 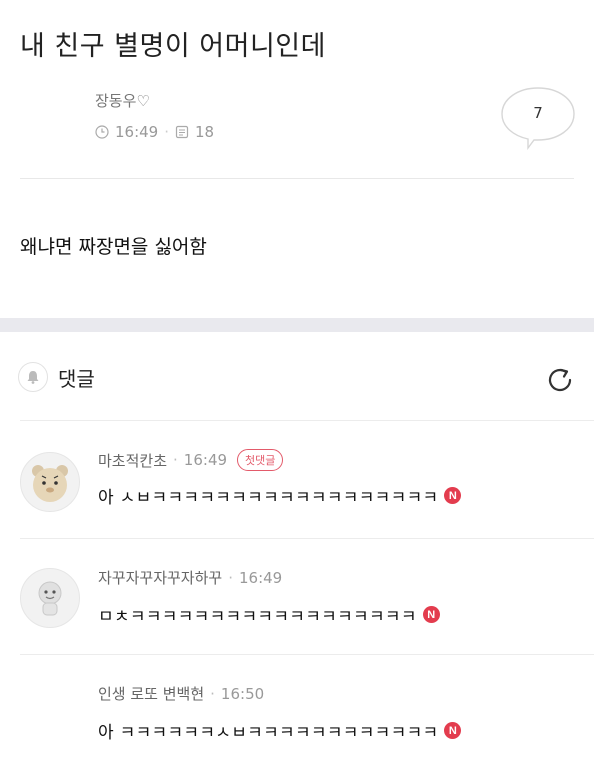 I want to click on refresh-icon, so click(x=560, y=380).